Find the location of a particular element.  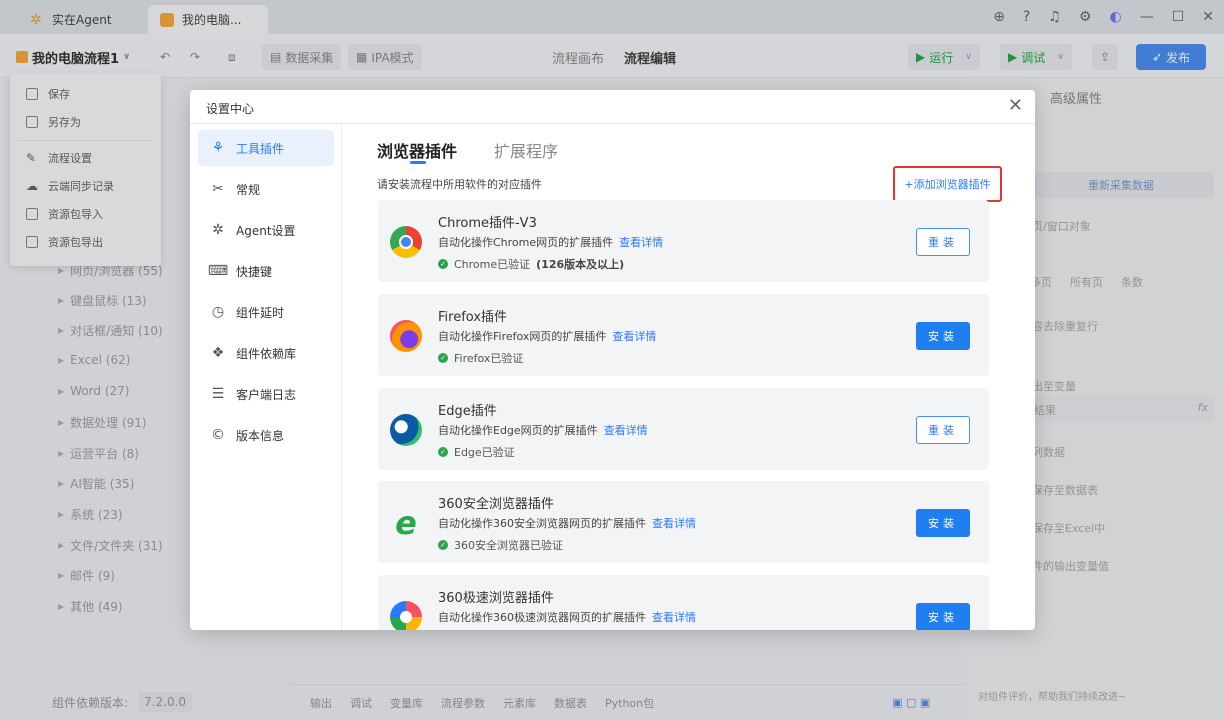

dialog-header: 设置中心 ✕ is located at coordinates (612, 107).